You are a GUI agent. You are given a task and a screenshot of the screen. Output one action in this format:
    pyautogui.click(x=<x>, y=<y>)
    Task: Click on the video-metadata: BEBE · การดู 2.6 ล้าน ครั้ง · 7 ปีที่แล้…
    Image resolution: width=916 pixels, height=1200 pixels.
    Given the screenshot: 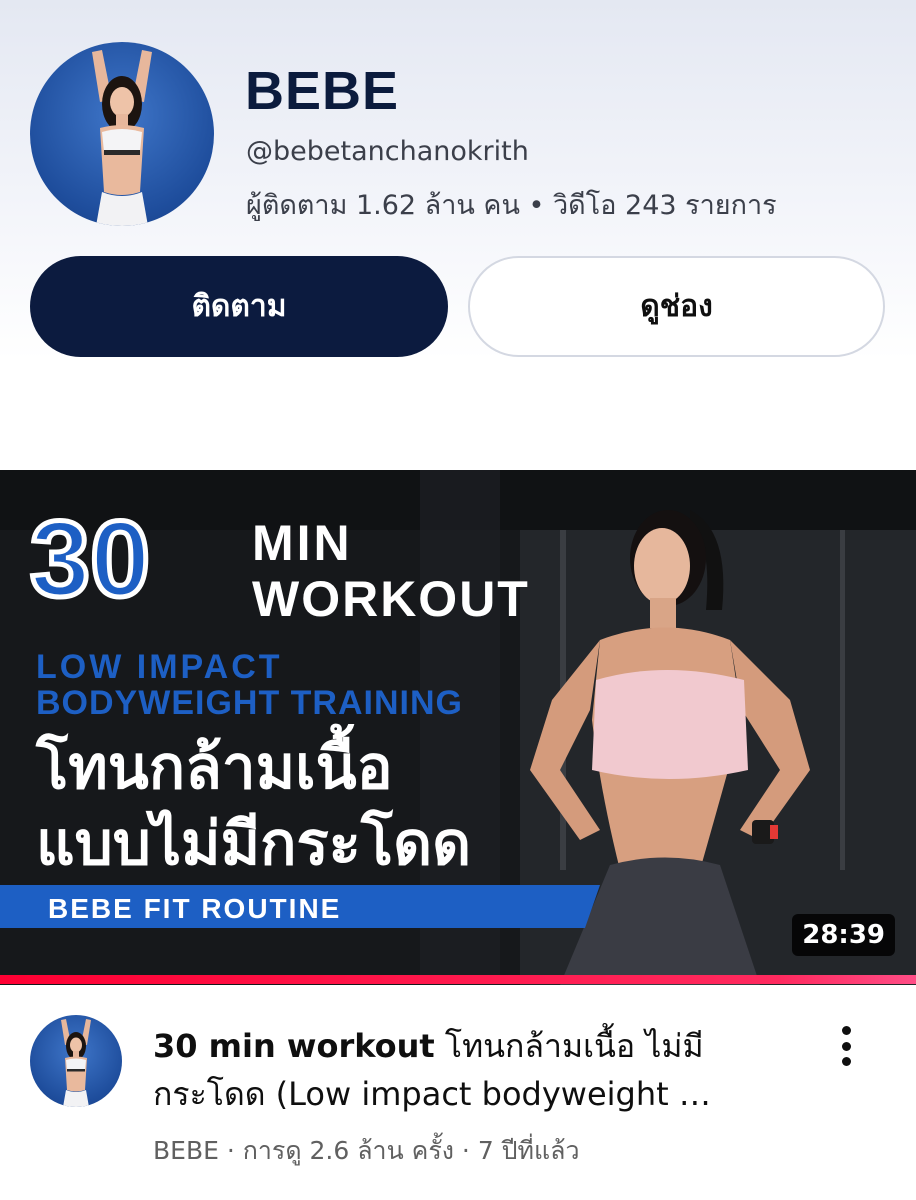 What is the action you would take?
    pyautogui.click(x=366, y=1150)
    